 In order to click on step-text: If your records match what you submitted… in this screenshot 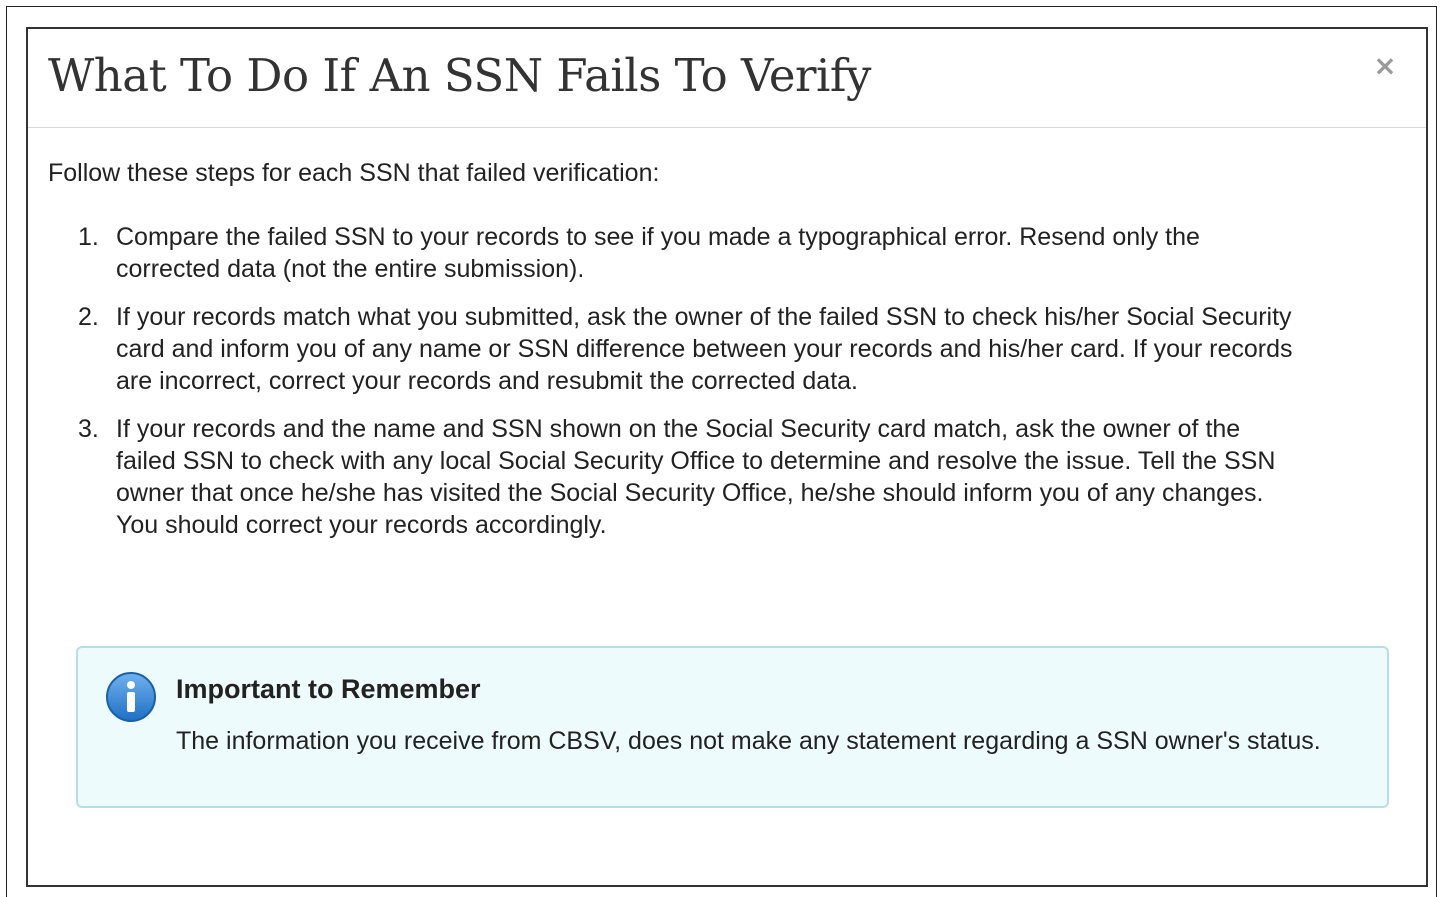, I will do `click(704, 349)`.